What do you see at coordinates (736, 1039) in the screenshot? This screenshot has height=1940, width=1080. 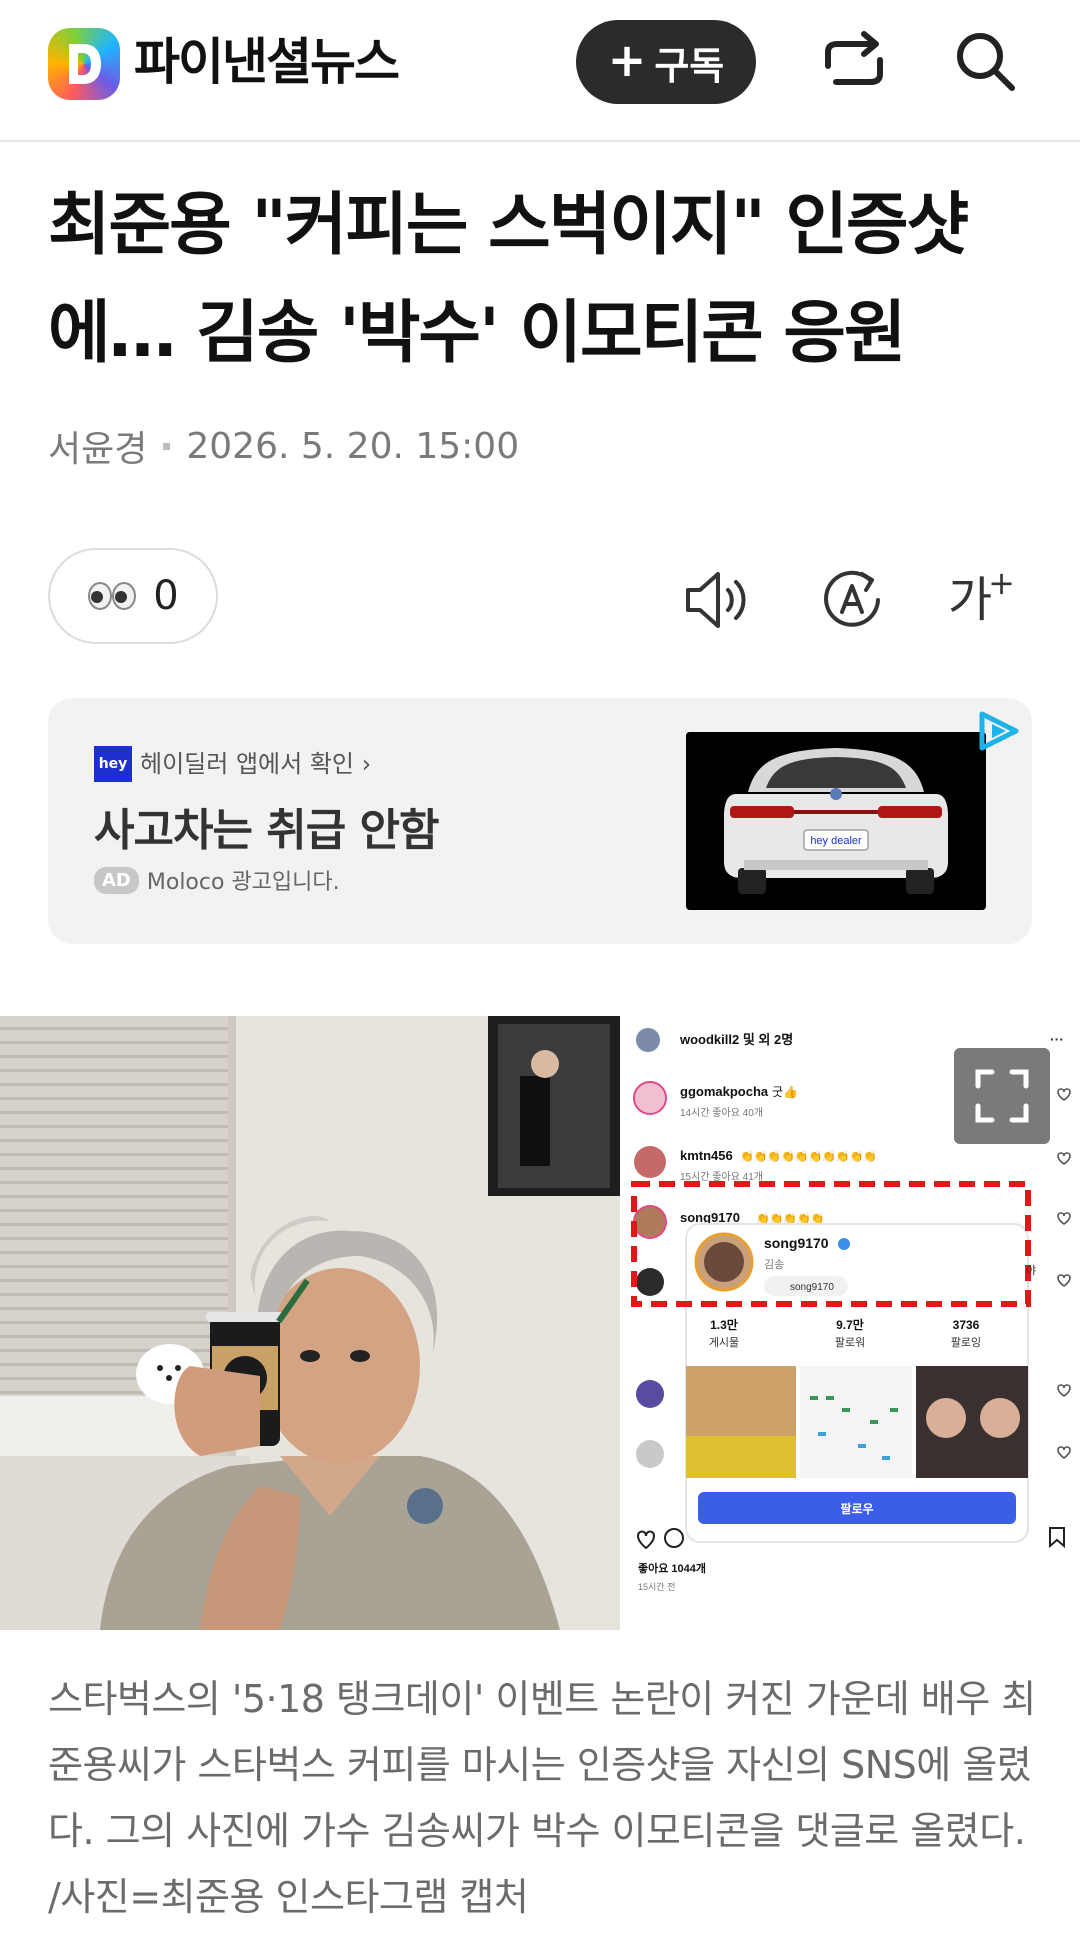 I see `ig-header-text: woodkill2 및 외 2명` at bounding box center [736, 1039].